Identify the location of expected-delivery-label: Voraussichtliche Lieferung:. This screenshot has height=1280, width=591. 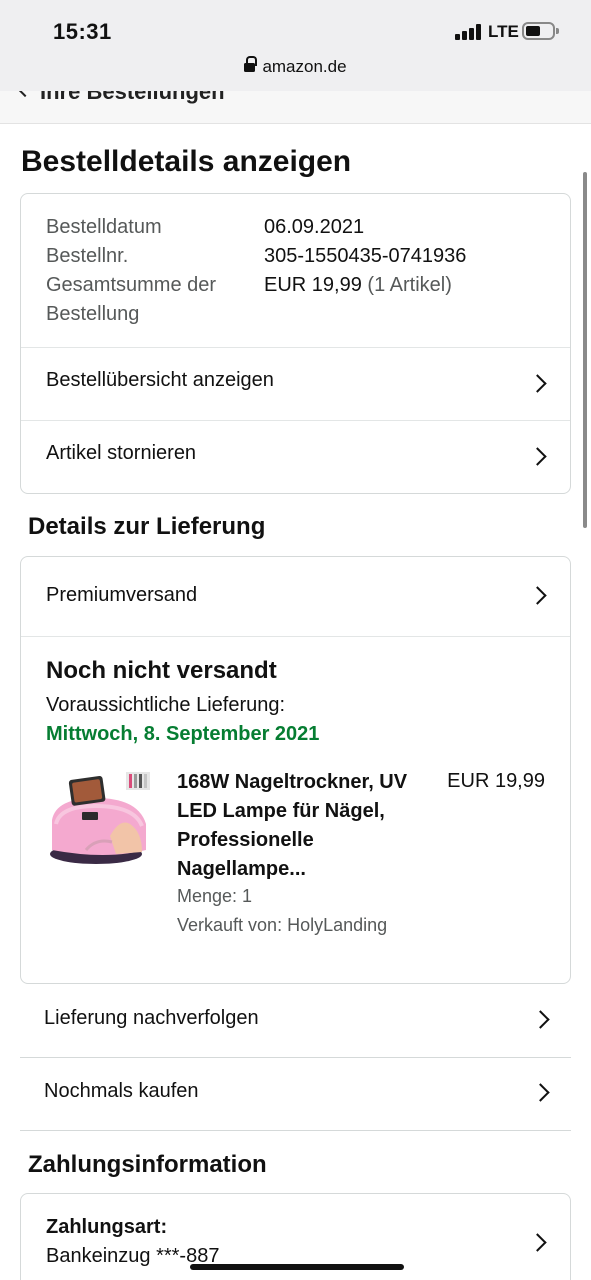
(166, 705).